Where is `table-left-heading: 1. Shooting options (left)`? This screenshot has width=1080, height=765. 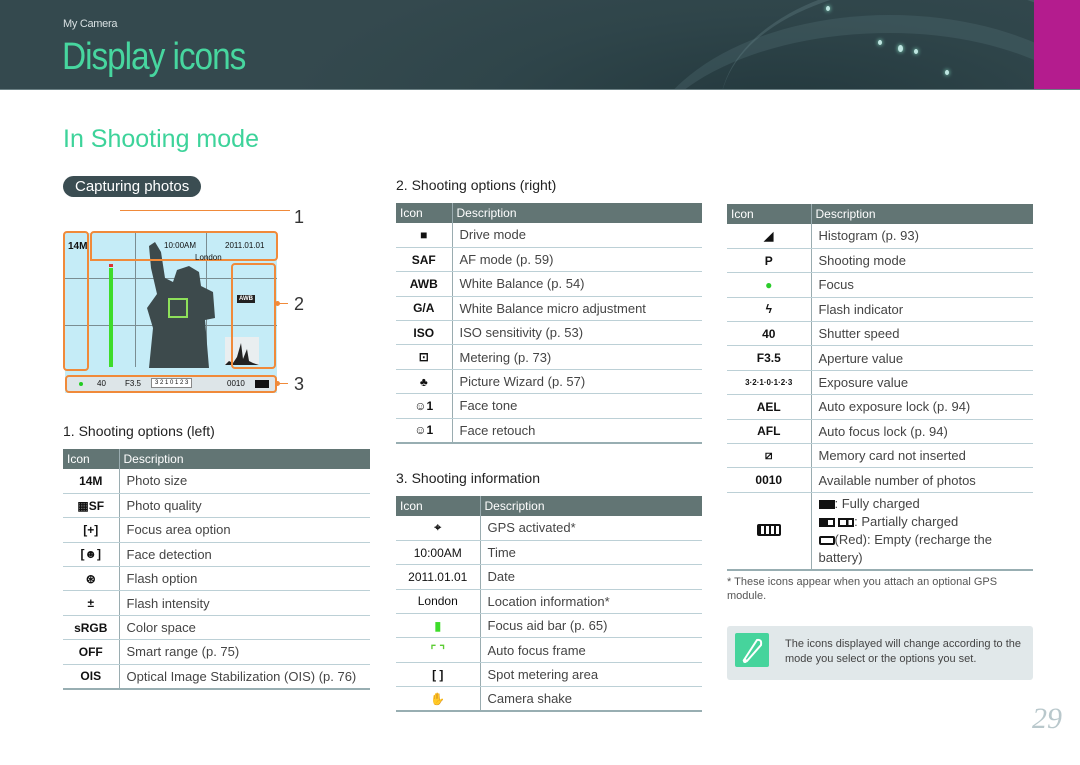
table-left-heading: 1. Shooting options (left) is located at coordinates (139, 431).